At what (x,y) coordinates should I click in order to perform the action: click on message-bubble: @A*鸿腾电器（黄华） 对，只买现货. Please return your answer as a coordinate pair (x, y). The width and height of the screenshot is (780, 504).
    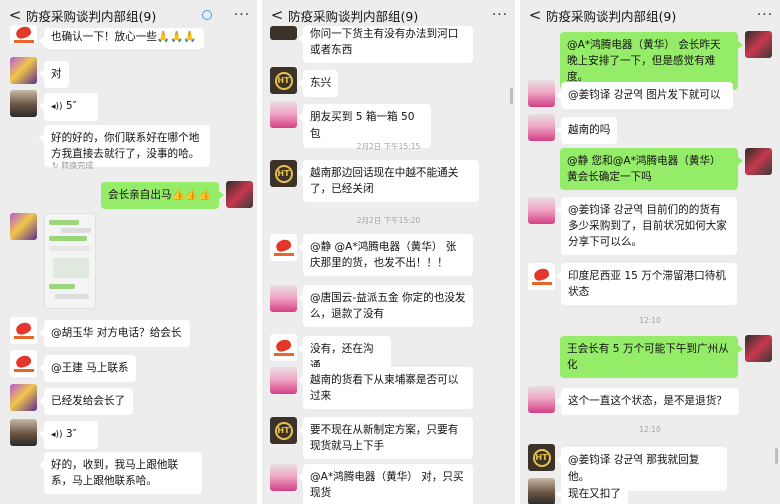
    Looking at the image, I should click on (385, 484).